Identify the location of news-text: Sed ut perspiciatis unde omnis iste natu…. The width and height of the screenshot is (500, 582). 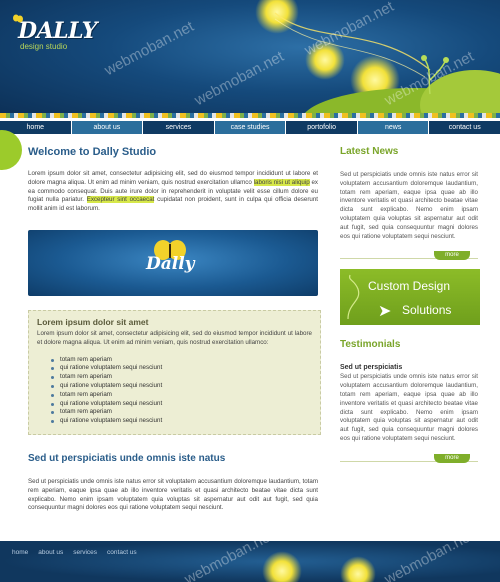
(409, 205).